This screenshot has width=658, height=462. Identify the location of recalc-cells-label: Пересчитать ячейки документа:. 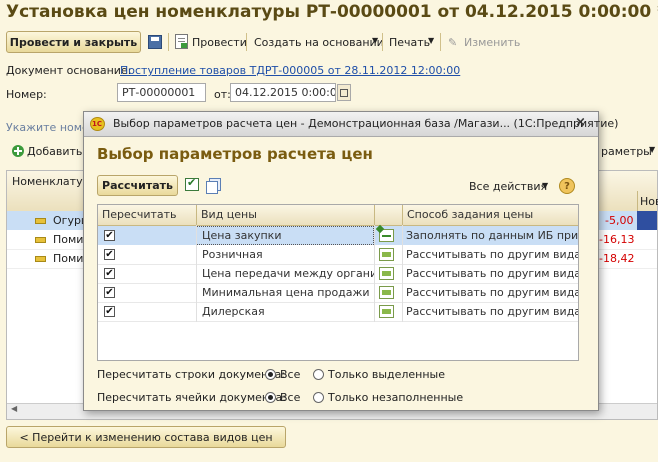
(191, 397).